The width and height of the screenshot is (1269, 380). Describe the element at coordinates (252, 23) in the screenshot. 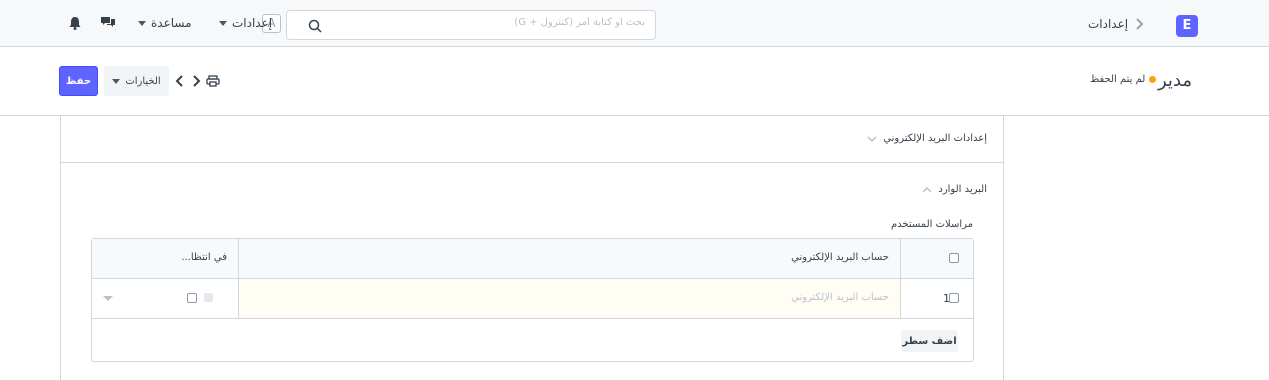

I see `settings-menu-label: إعدادات` at that location.